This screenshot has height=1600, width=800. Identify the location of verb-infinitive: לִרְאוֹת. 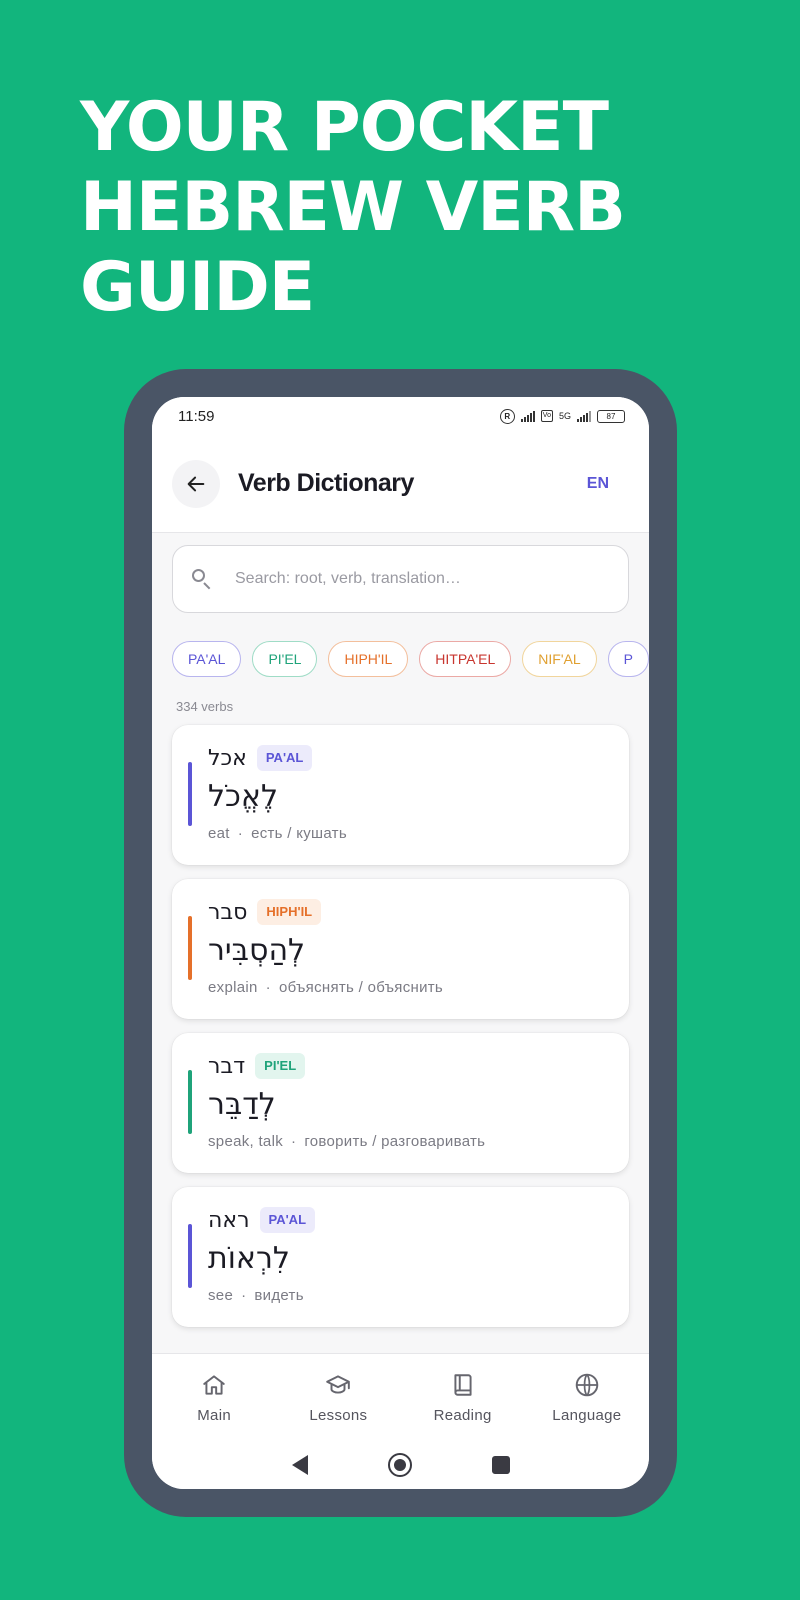
(249, 1258).